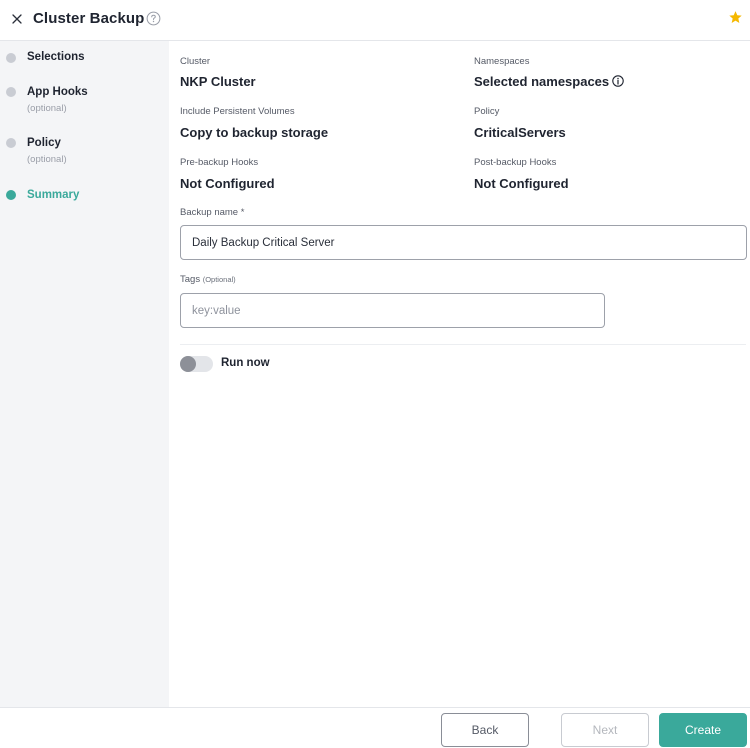 The width and height of the screenshot is (750, 748). What do you see at coordinates (254, 132) in the screenshot?
I see `persistent-volumes-value: Copy to backup storage` at bounding box center [254, 132].